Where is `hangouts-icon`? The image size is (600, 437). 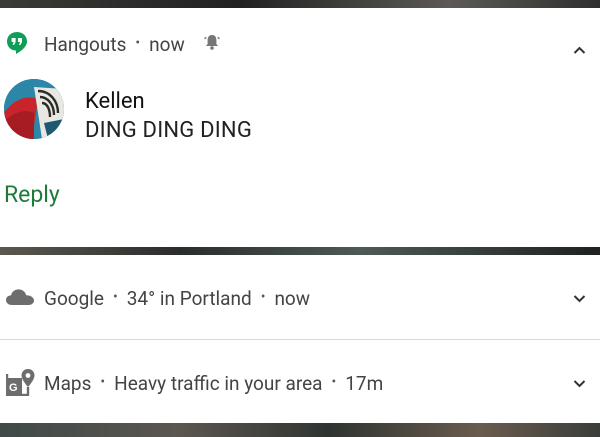 hangouts-icon is located at coordinates (17, 43).